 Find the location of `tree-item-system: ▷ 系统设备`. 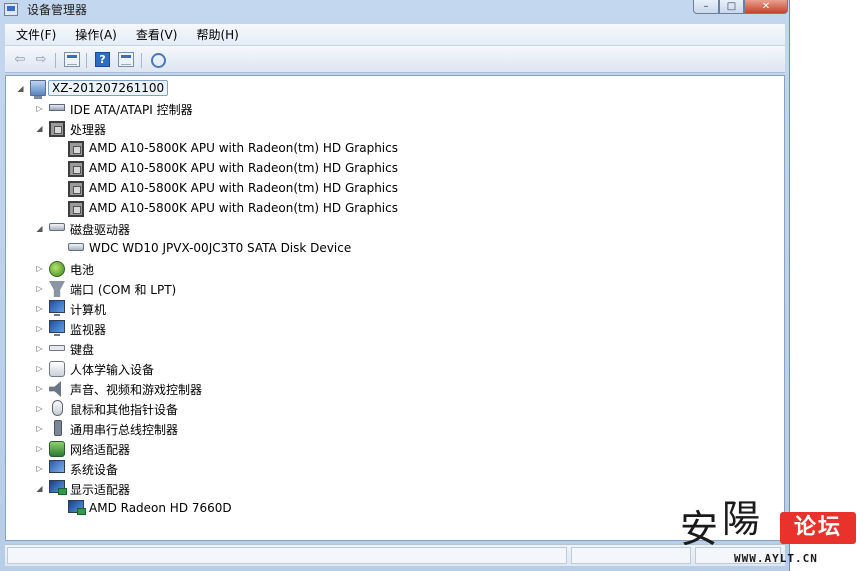

tree-item-system: ▷ 系统设备 is located at coordinates (391, 469).